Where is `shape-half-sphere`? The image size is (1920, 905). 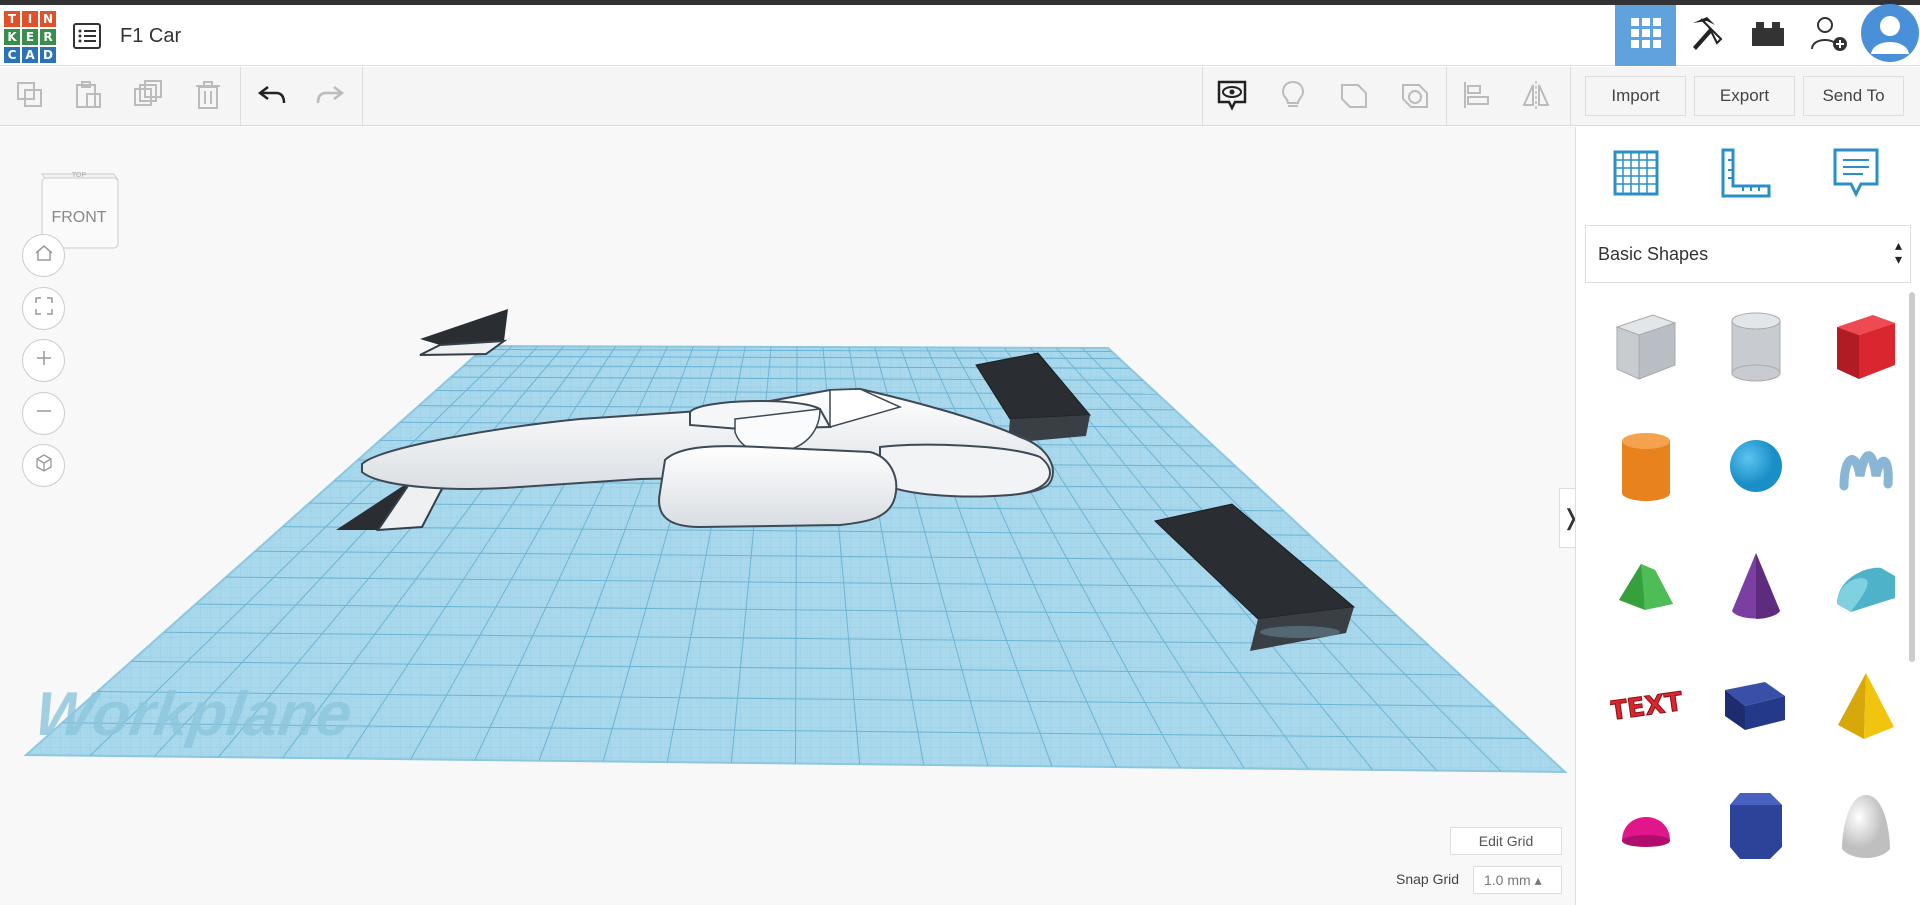 shape-half-sphere is located at coordinates (1646, 826).